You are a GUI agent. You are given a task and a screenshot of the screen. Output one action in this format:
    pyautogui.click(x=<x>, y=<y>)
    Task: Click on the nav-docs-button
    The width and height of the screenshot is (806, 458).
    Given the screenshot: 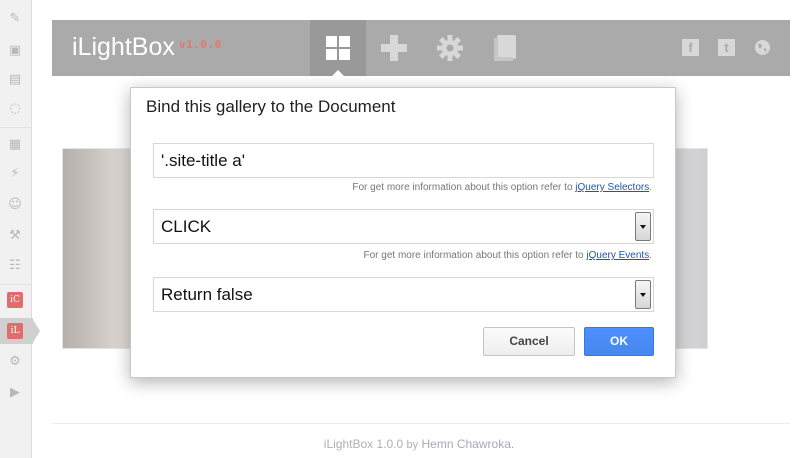 What is the action you would take?
    pyautogui.click(x=506, y=48)
    